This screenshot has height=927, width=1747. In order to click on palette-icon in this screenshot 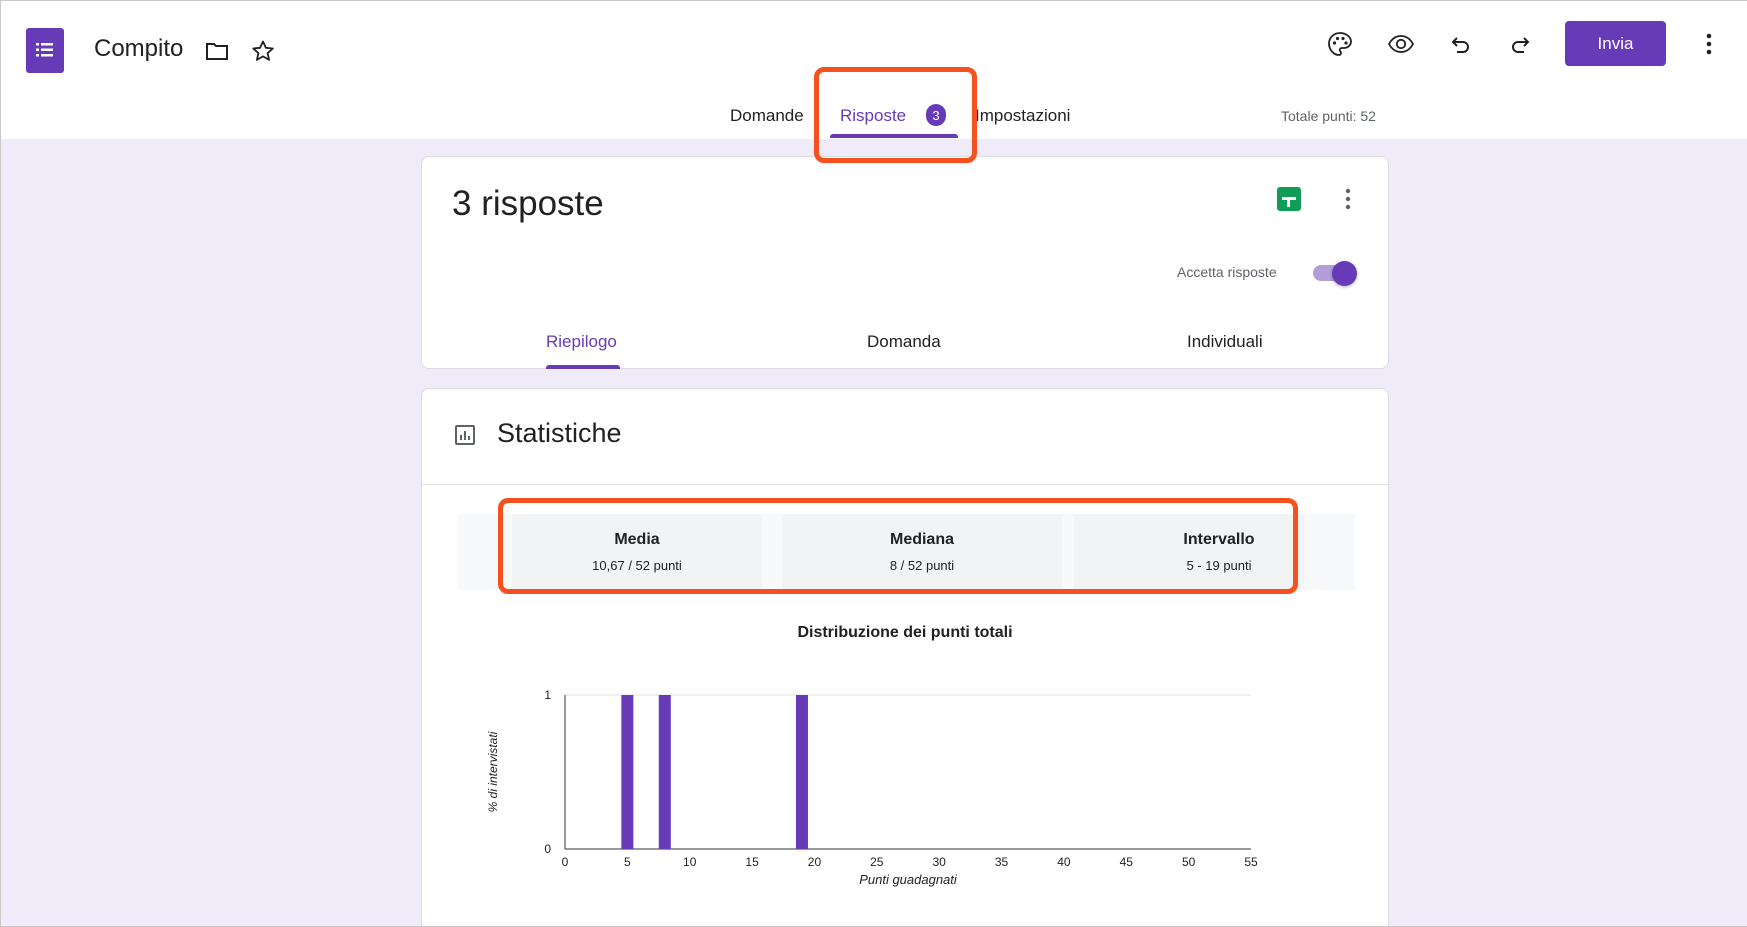, I will do `click(1340, 44)`.